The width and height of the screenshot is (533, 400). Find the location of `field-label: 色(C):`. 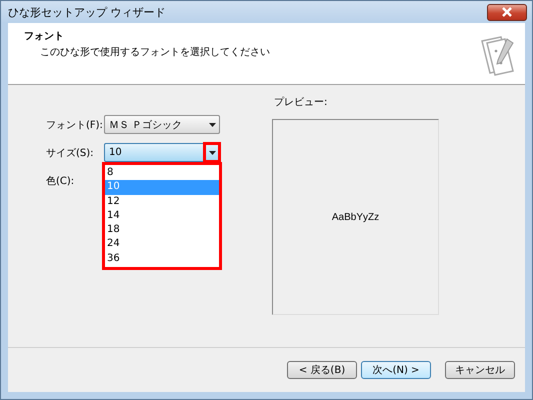

field-label: 色(C): is located at coordinates (61, 181).